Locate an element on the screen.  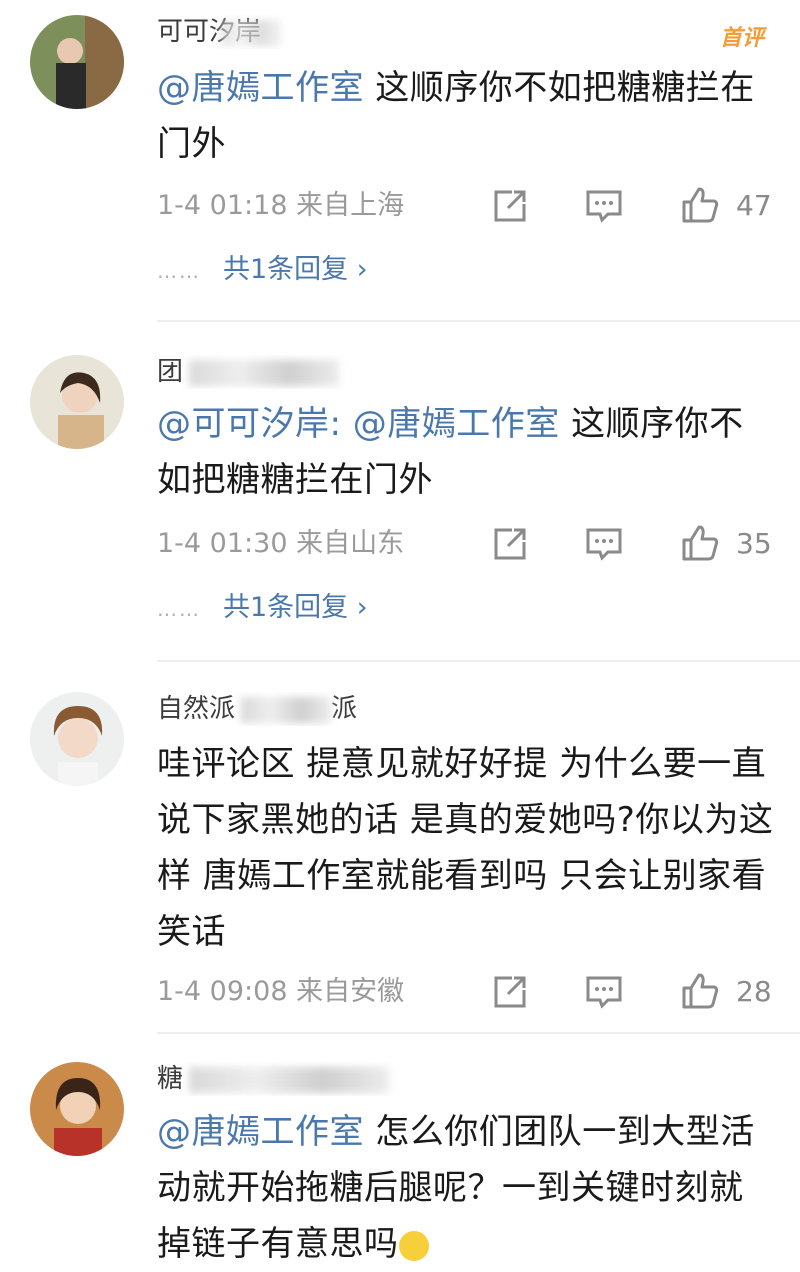
like-count: 28 is located at coordinates (754, 991).